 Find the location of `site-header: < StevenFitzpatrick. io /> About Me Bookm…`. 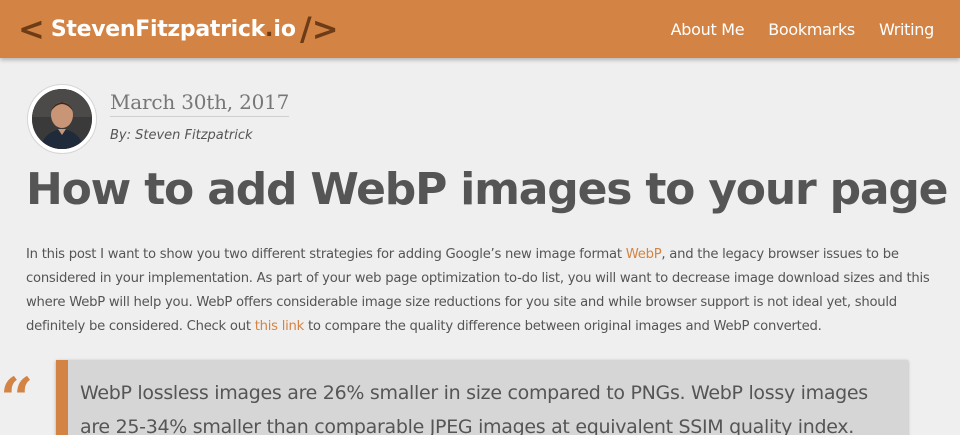

site-header: < StevenFitzpatrick. io /> About Me Bookm… is located at coordinates (480, 29).